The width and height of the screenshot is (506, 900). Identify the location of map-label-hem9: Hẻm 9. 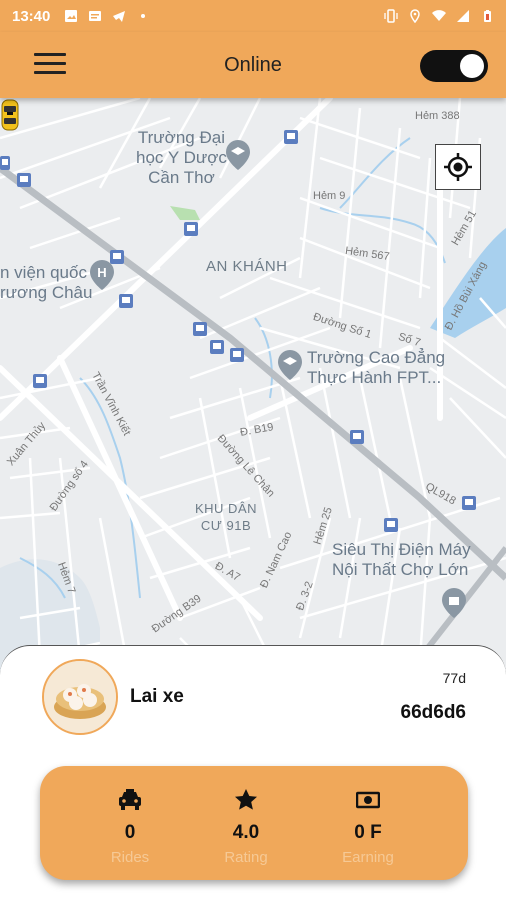
(329, 196).